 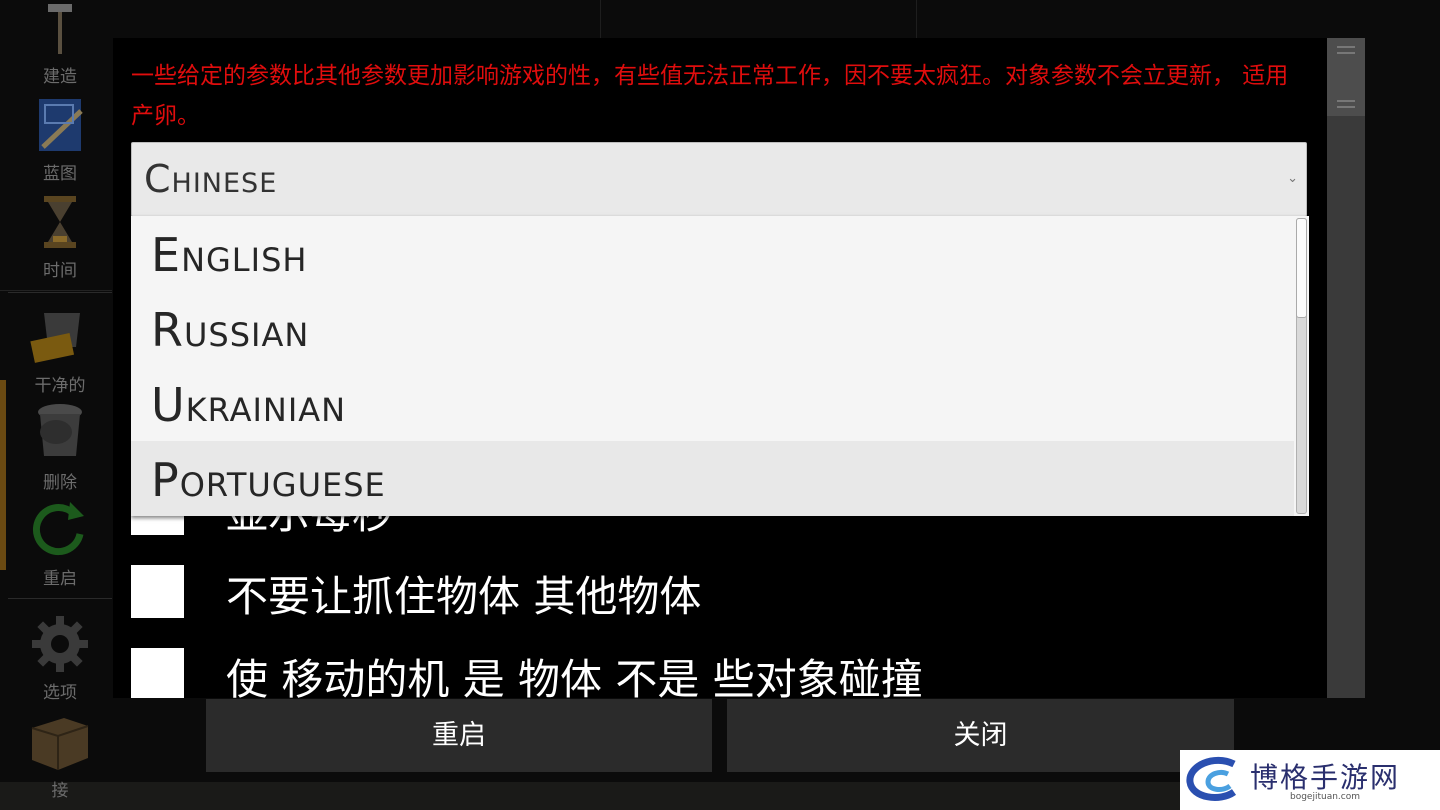 I want to click on language-select-value: Chinese, so click(x=211, y=179).